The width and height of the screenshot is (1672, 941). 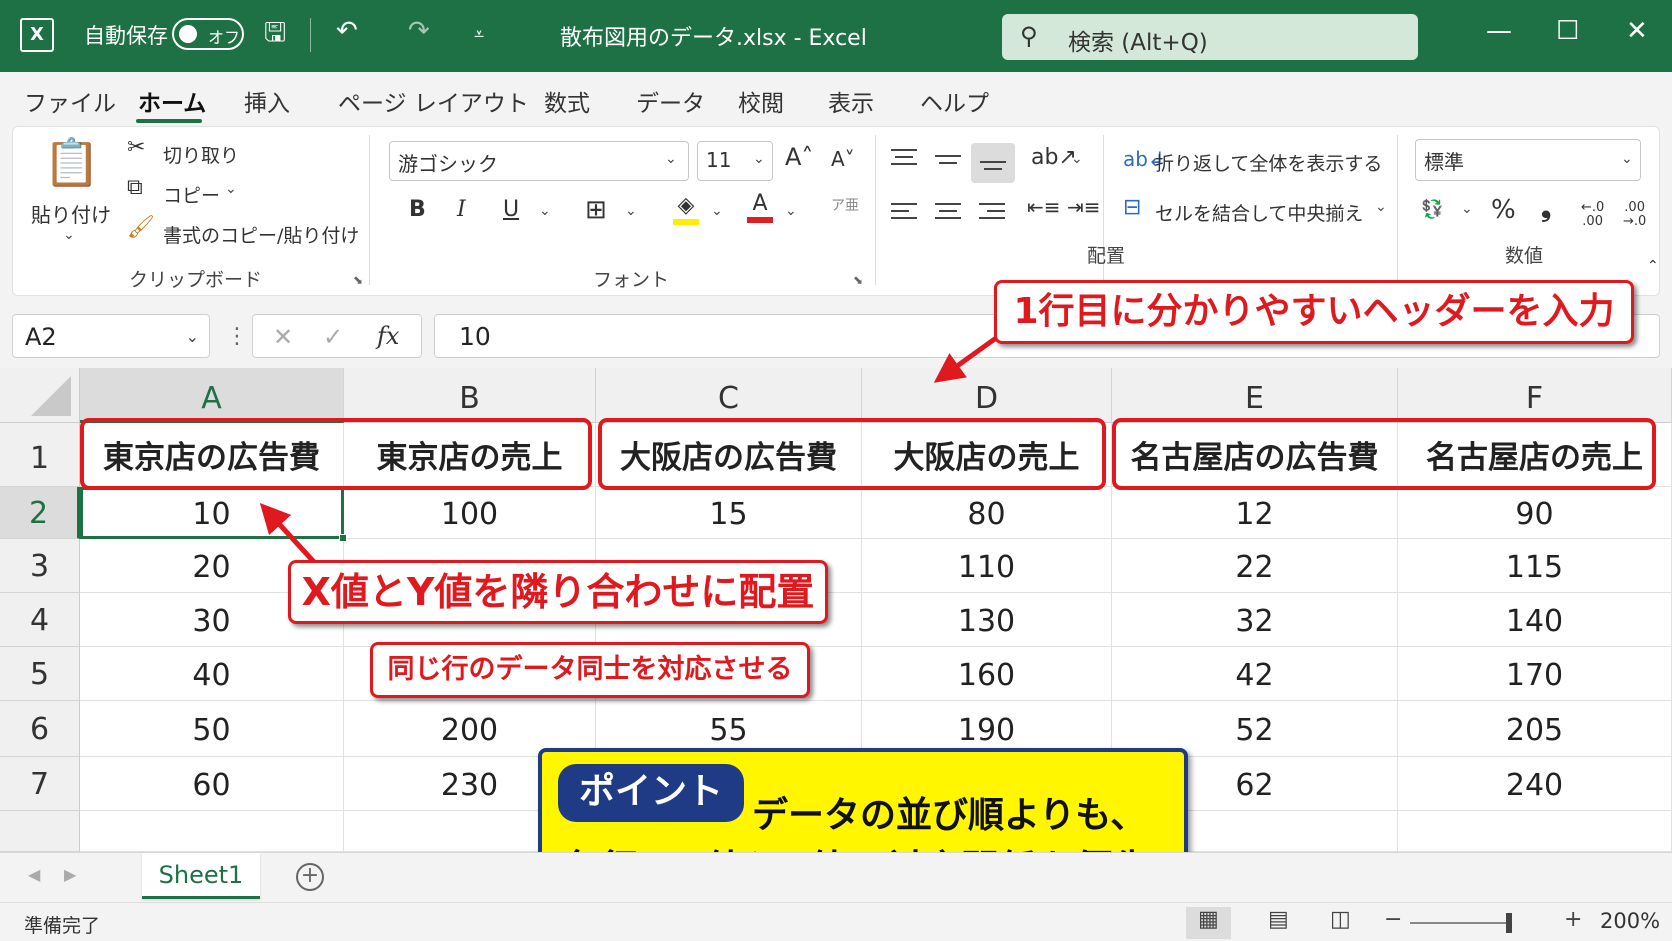 I want to click on normal-view-icon: ▦, so click(x=1208, y=923).